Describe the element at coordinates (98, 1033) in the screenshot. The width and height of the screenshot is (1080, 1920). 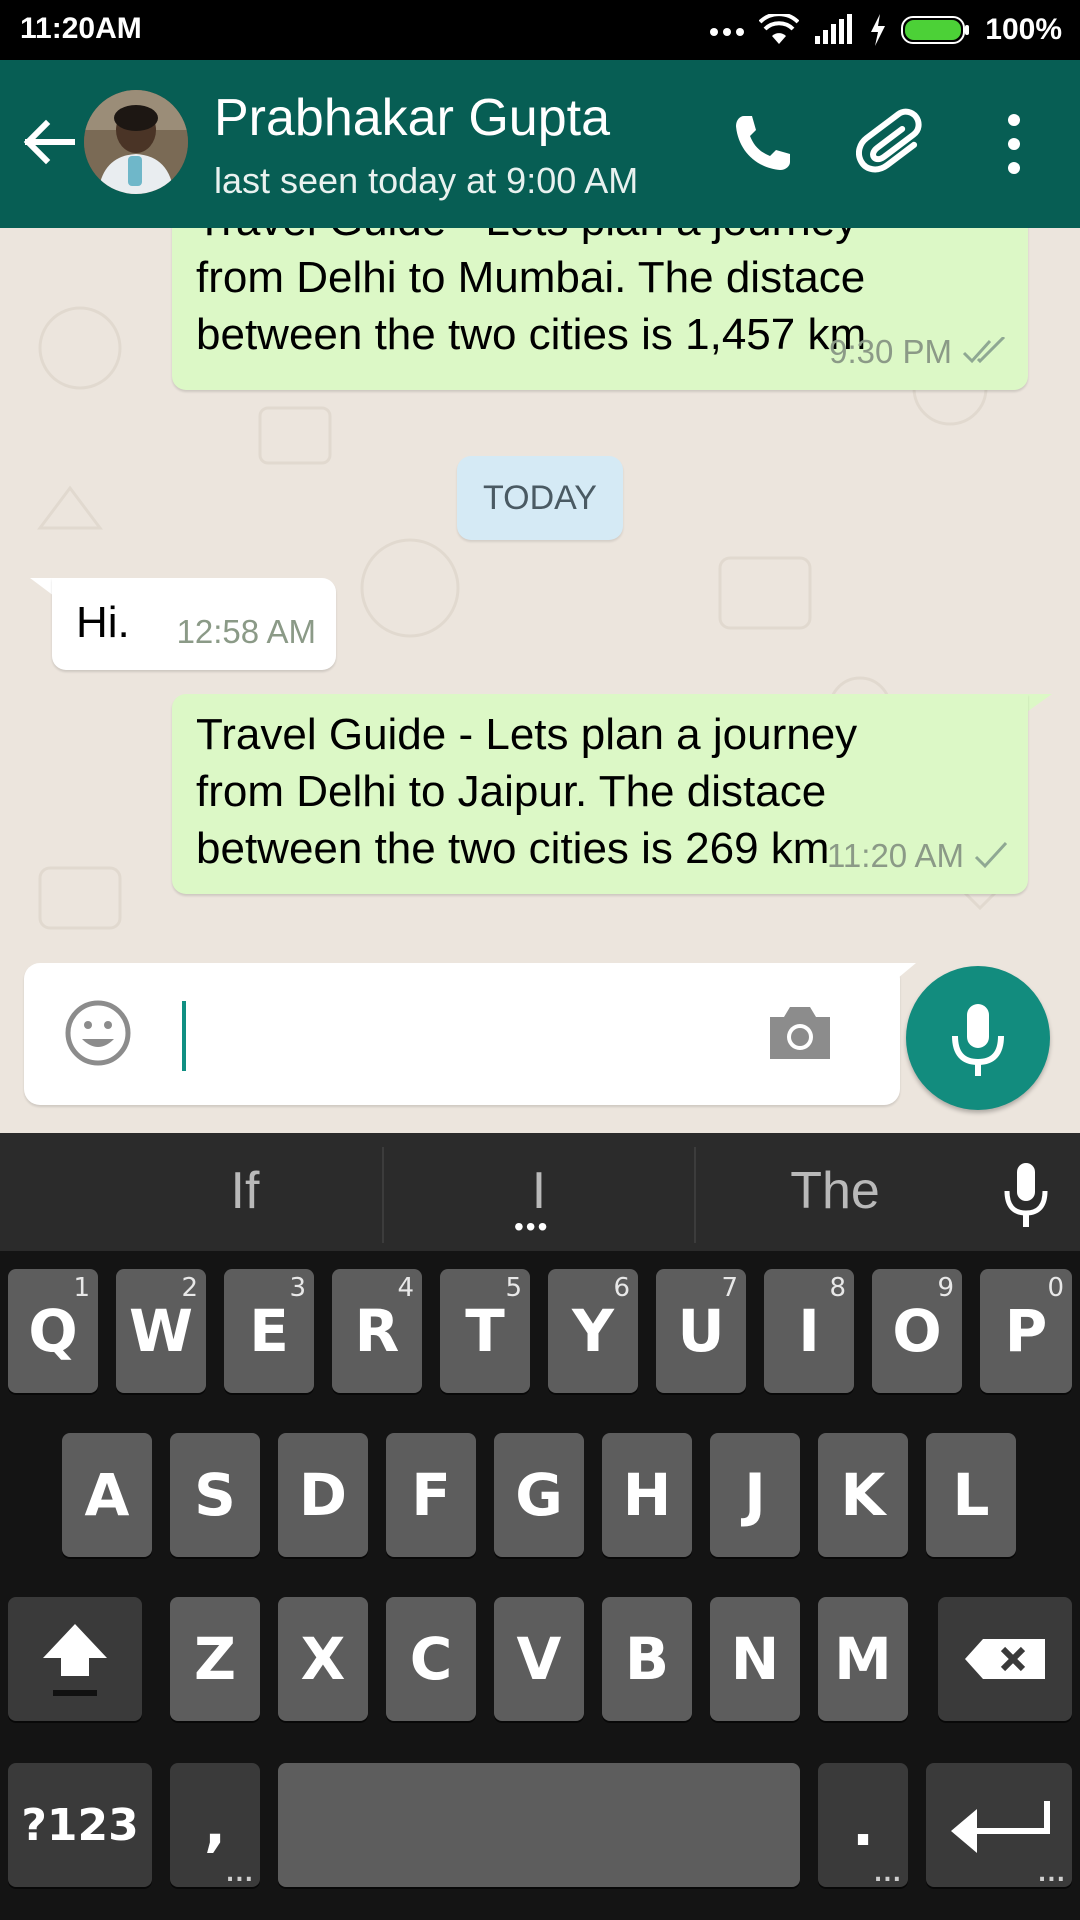
I see `emoji-icon` at that location.